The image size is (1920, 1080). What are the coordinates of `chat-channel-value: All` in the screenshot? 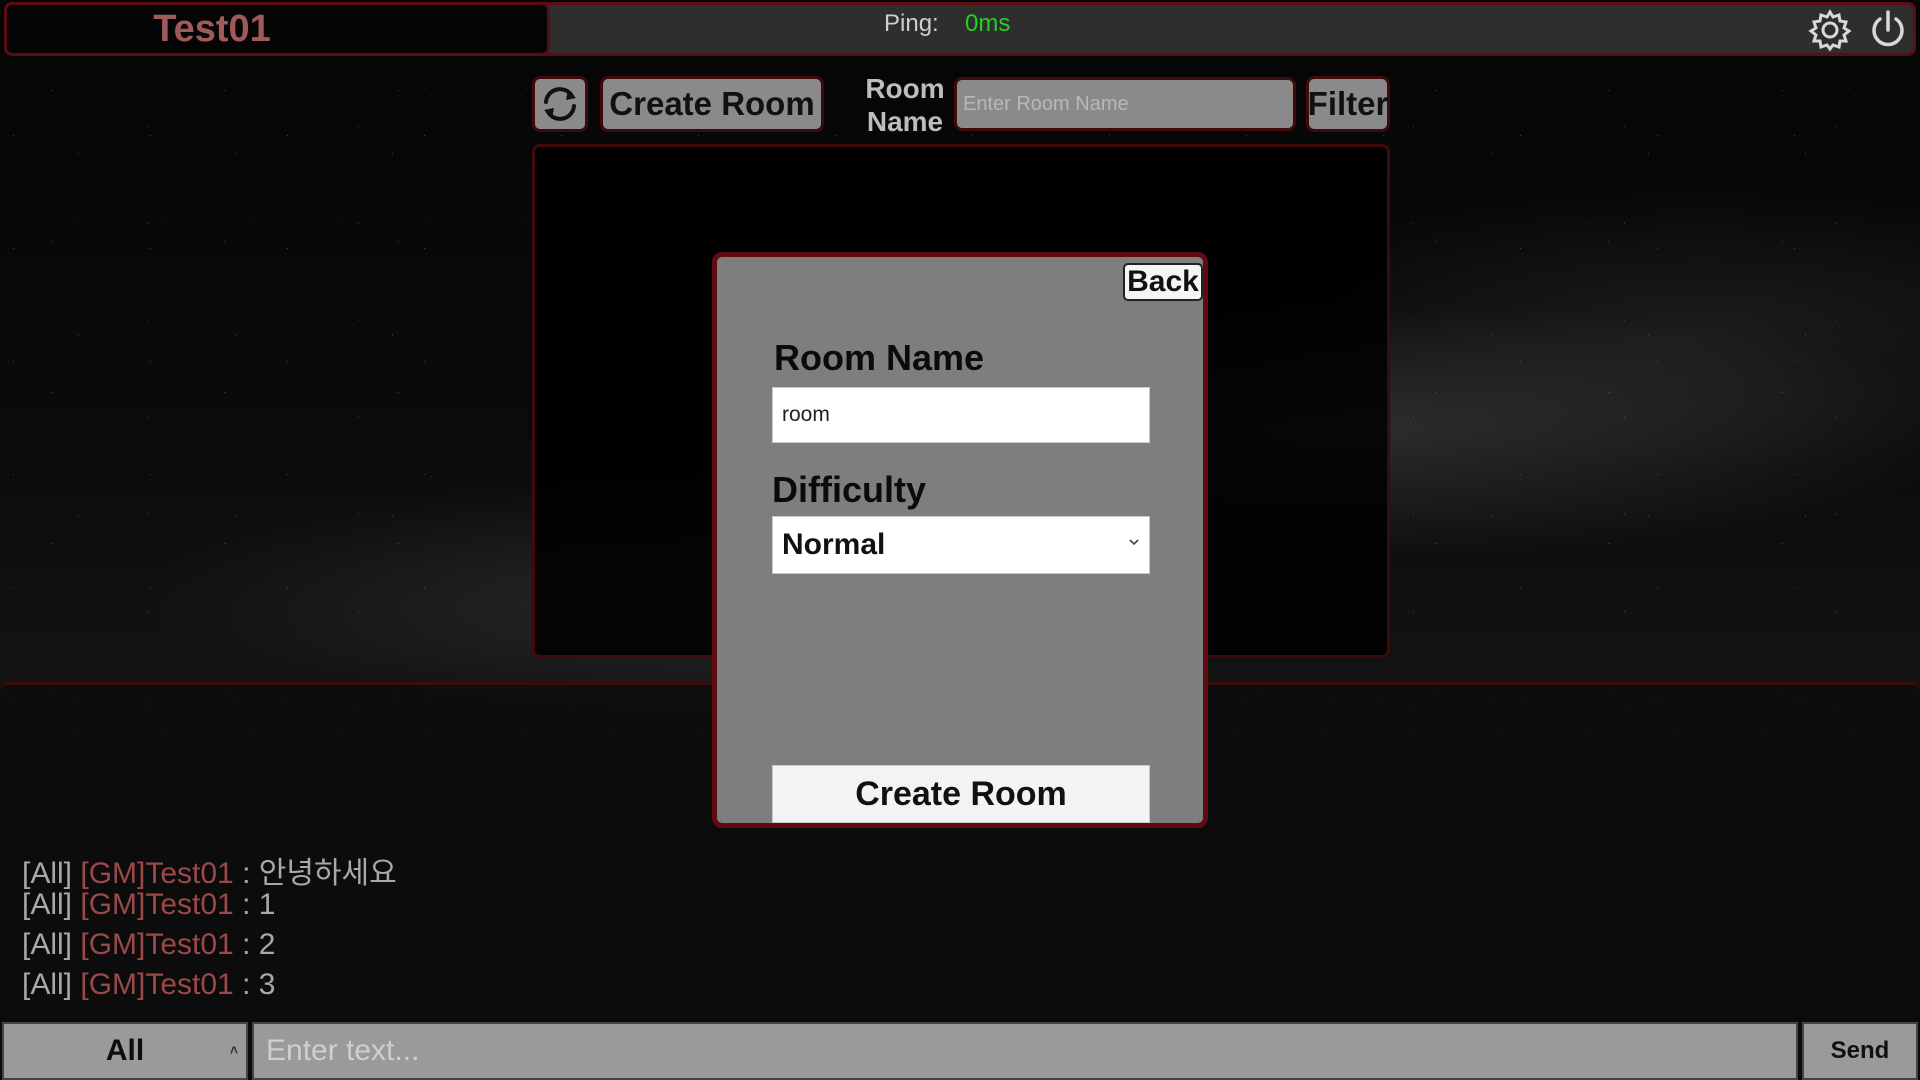 It's located at (125, 1050).